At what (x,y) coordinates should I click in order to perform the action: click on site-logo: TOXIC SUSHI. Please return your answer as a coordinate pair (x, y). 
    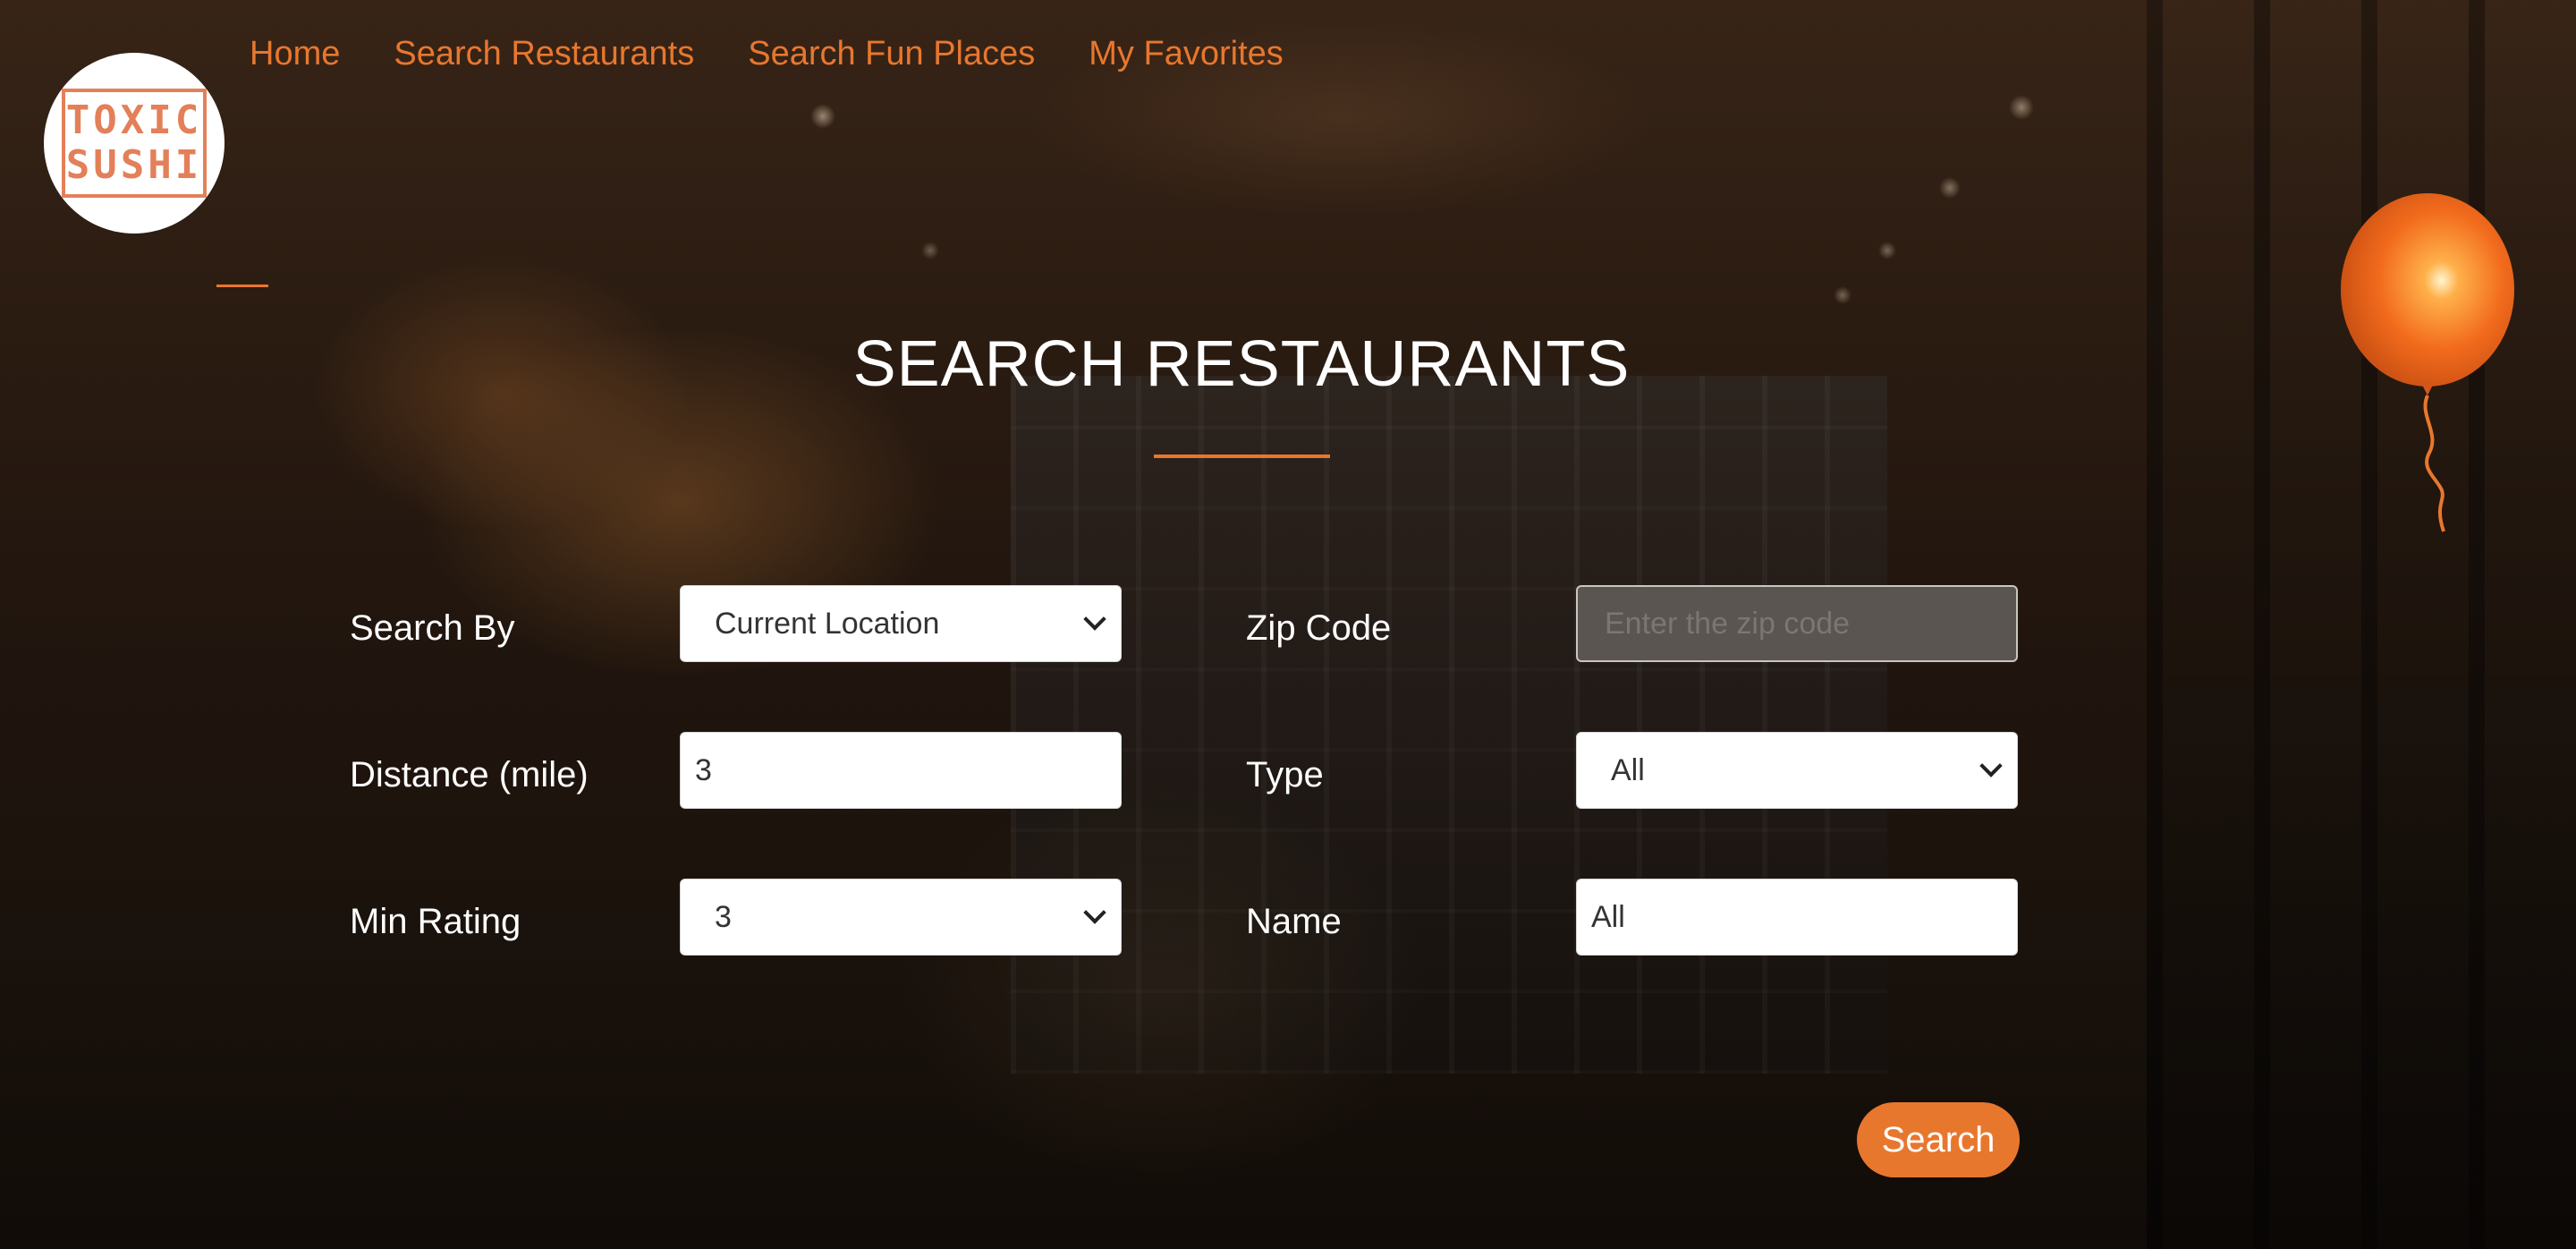
    Looking at the image, I should click on (134, 144).